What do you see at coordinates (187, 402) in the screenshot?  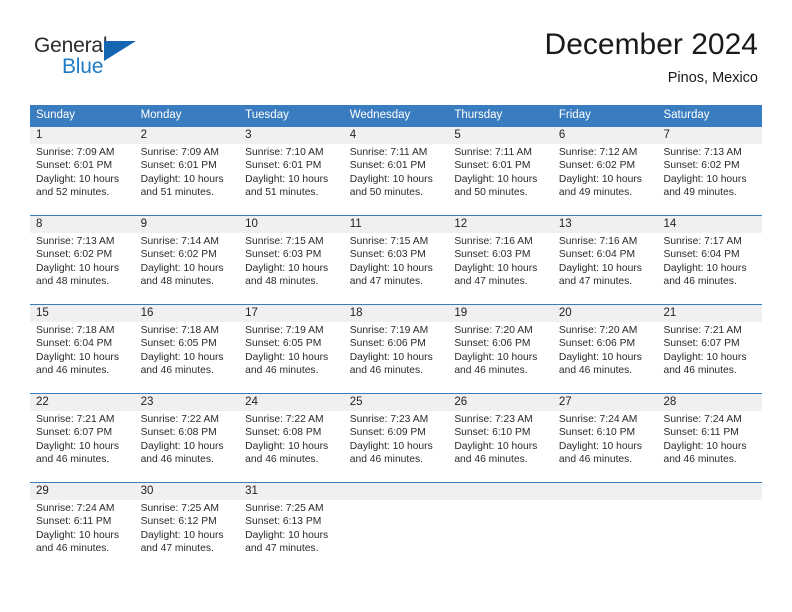 I see `day-number: 23` at bounding box center [187, 402].